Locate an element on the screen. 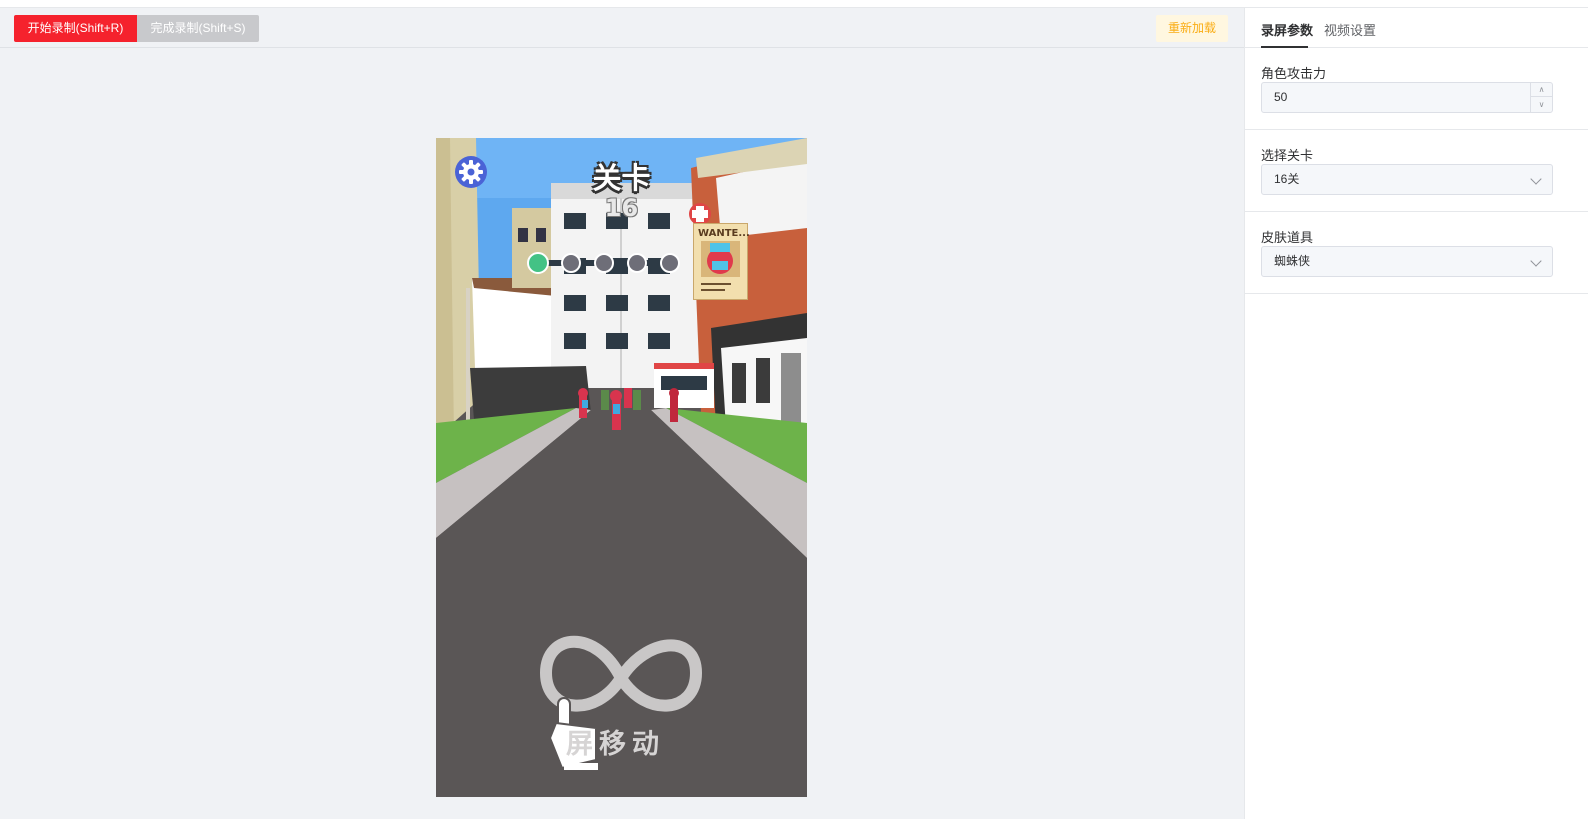  hint-text: 屏移动 is located at coordinates (615, 744).